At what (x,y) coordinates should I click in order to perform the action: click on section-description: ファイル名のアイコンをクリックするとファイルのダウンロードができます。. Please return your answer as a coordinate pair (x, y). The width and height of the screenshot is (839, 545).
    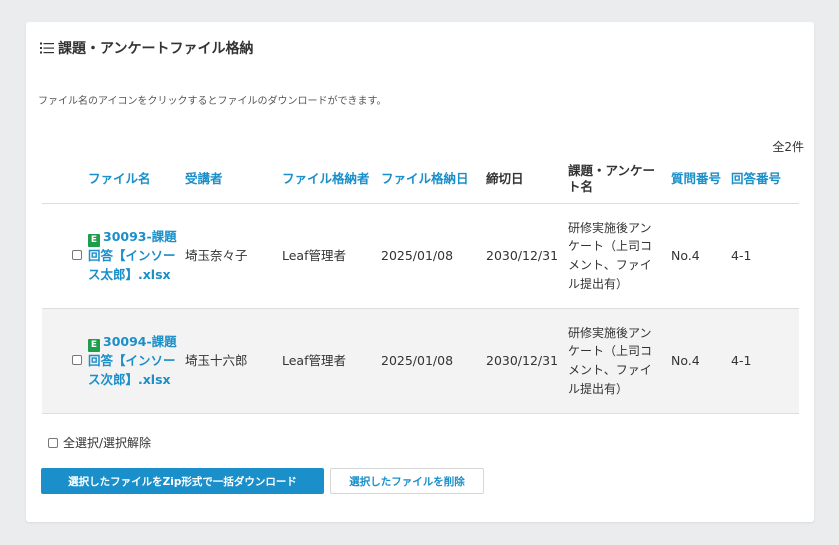
    Looking at the image, I should click on (212, 101).